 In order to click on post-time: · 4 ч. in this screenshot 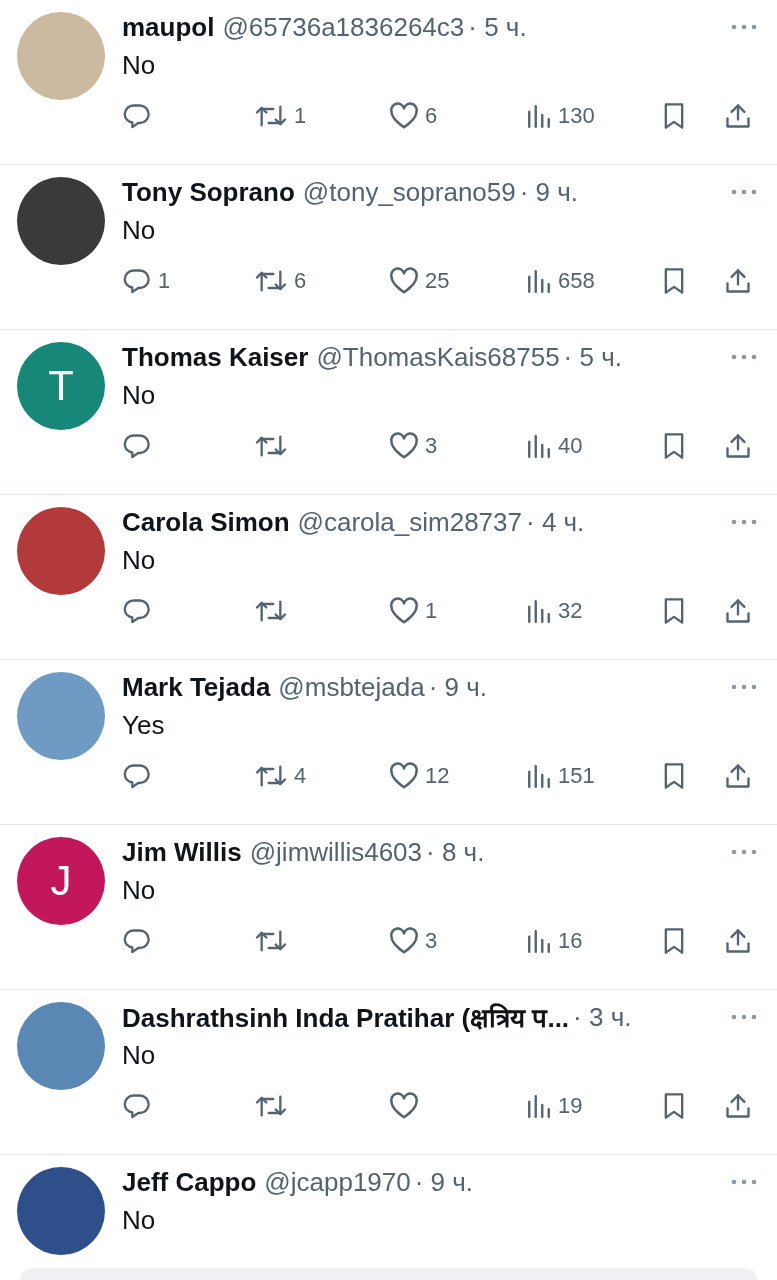, I will do `click(555, 522)`.